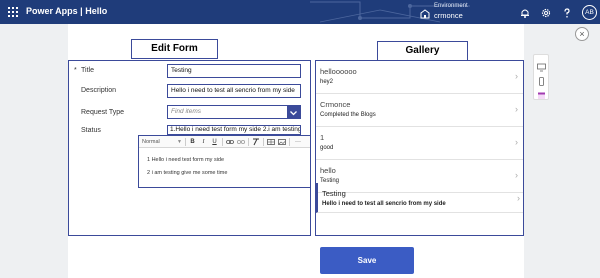 This screenshot has height=278, width=600. What do you see at coordinates (281, 142) in the screenshot?
I see `image-icon` at bounding box center [281, 142].